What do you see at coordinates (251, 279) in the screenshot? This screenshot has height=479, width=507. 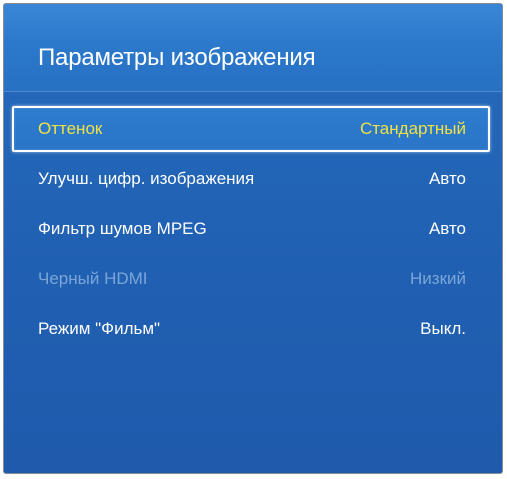 I see `menu-item-hdmi-black-level: Черный HDMI Низкий` at bounding box center [251, 279].